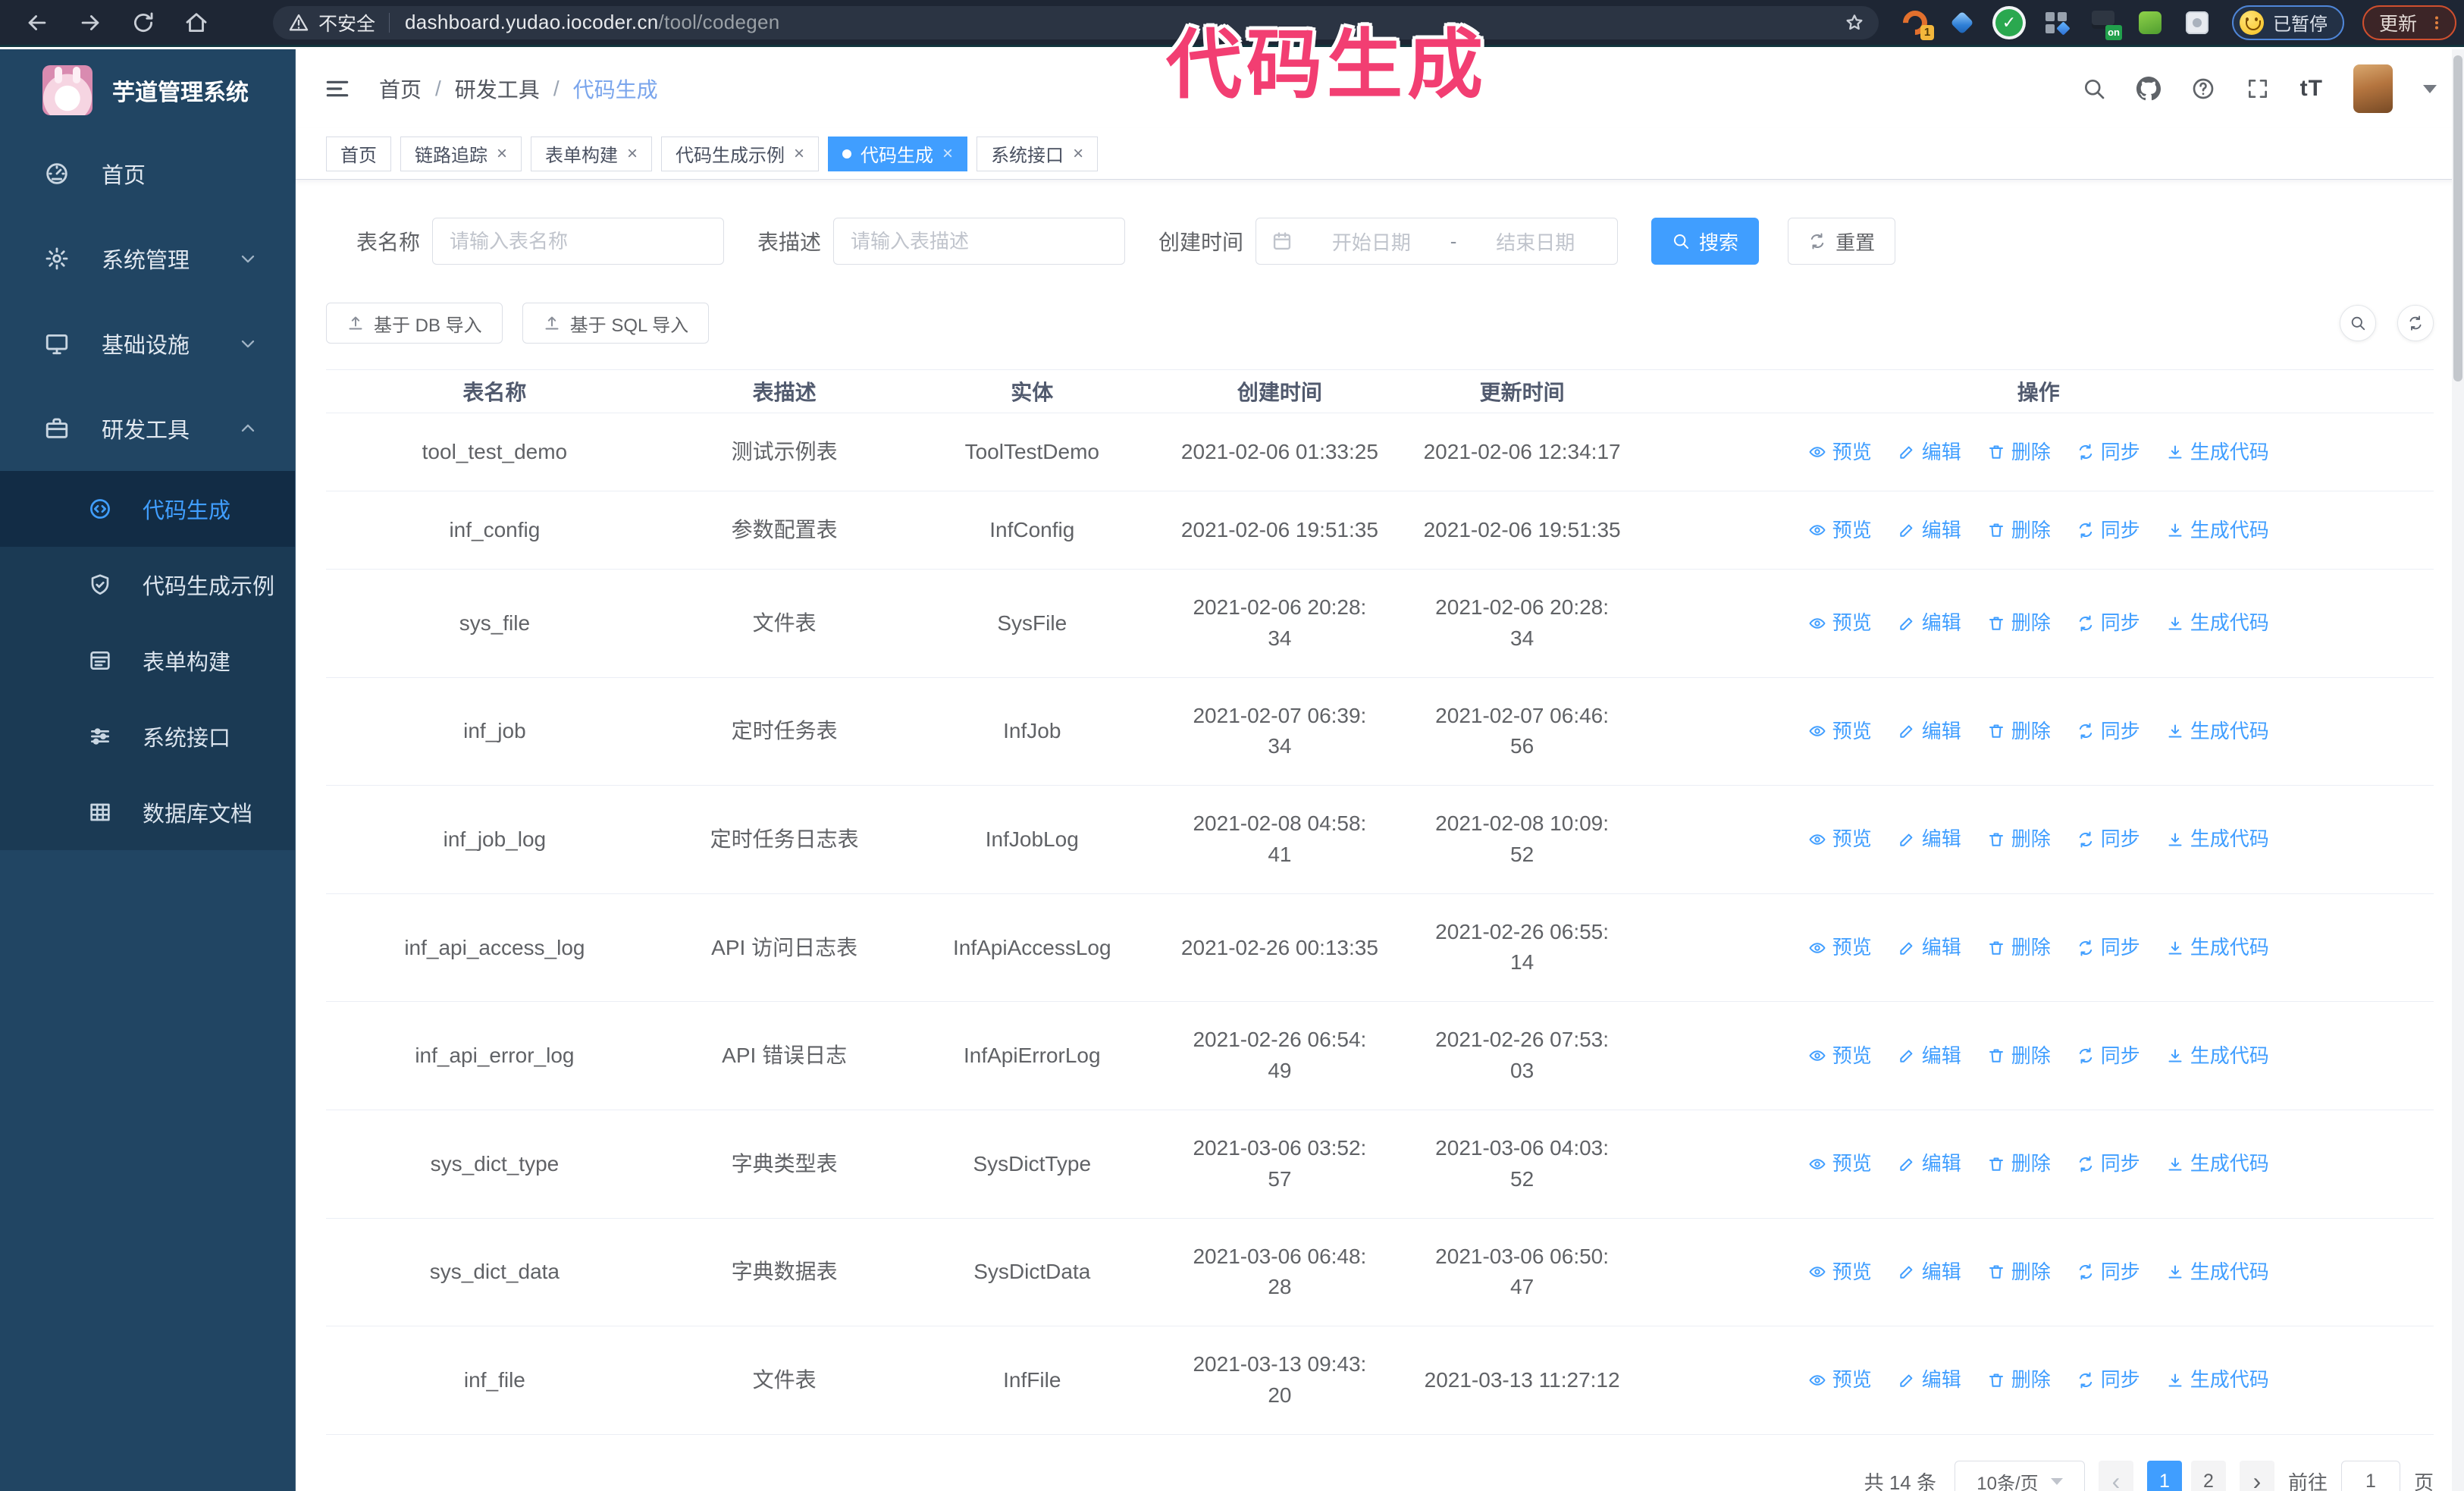  I want to click on prev-page-button: ‹, so click(2116, 1475).